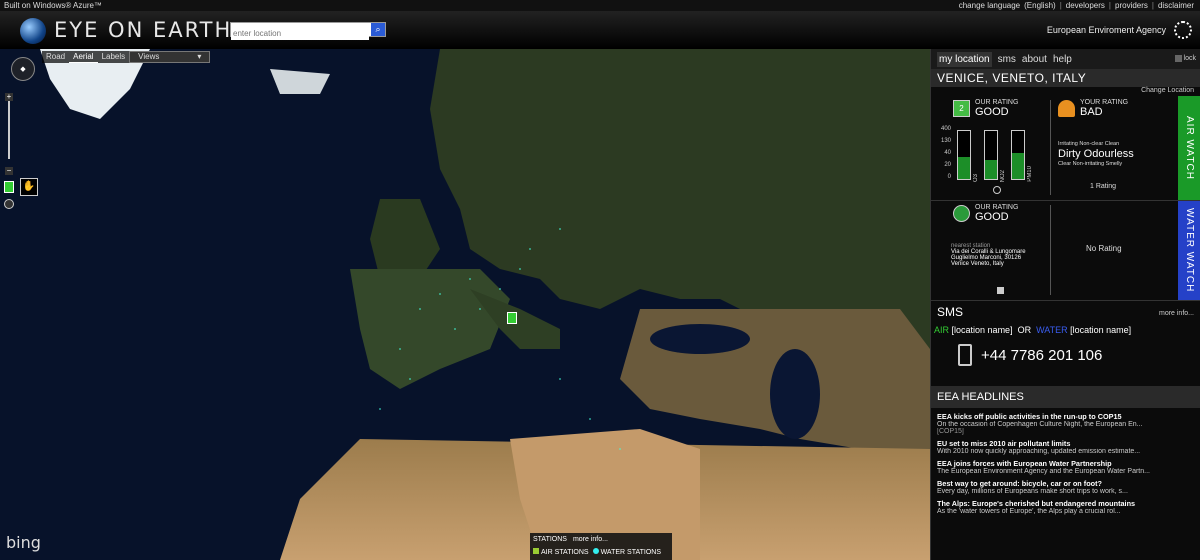 The height and width of the screenshot is (560, 1200). Describe the element at coordinates (949, 177) in the screenshot. I see `axis-tick: 0` at that location.